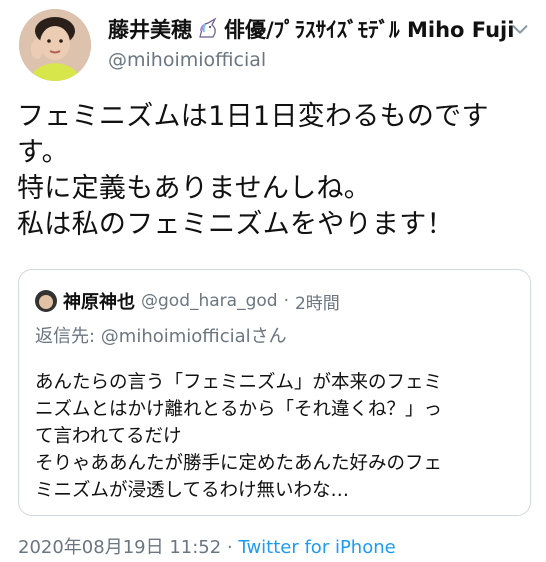 The width and height of the screenshot is (546, 562). What do you see at coordinates (253, 116) in the screenshot?
I see `tweet-line: フェミニズムは1日1日変わるものです` at bounding box center [253, 116].